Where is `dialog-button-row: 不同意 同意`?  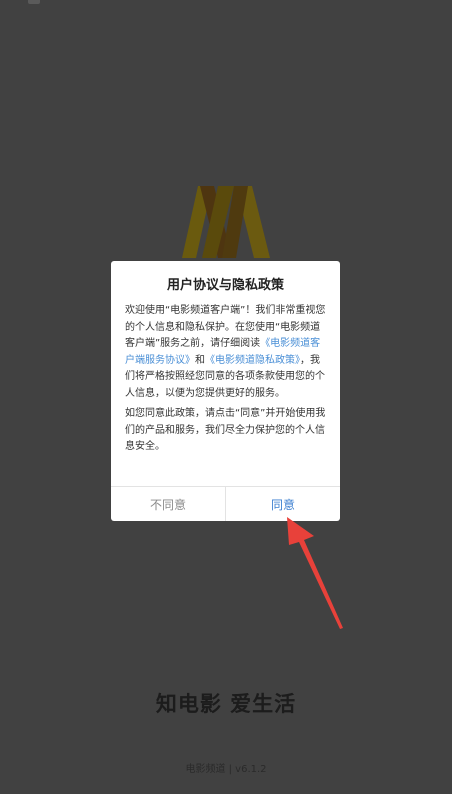 dialog-button-row: 不同意 同意 is located at coordinates (225, 503).